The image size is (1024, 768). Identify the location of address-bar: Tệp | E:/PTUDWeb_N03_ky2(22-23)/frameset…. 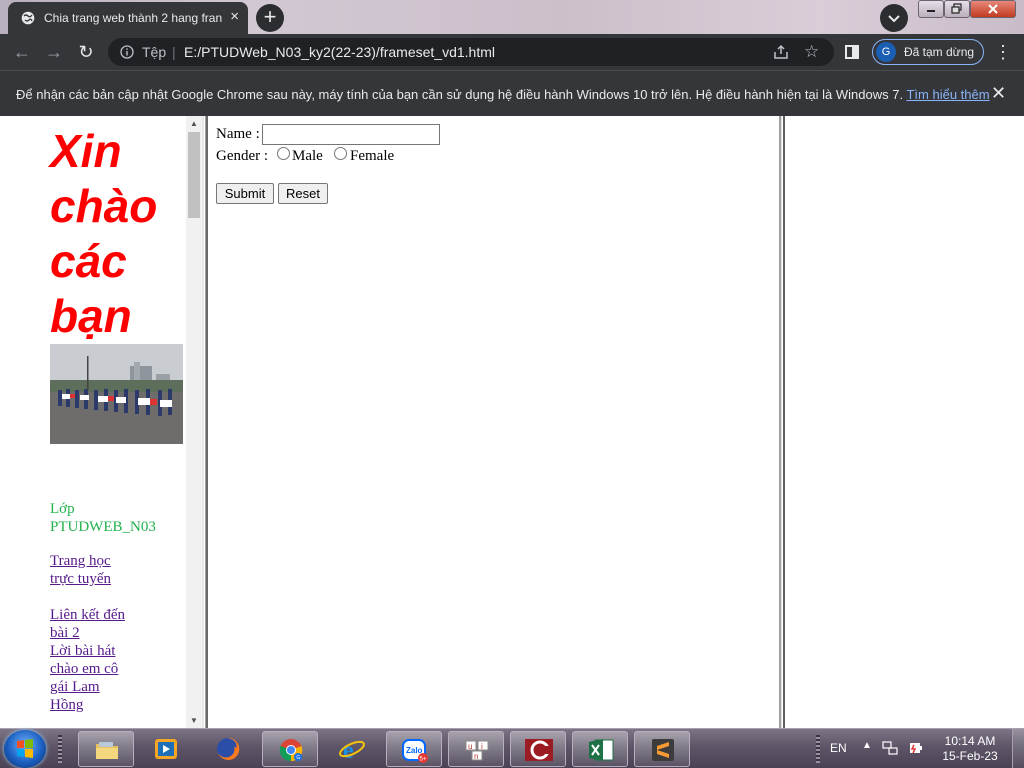
(471, 52).